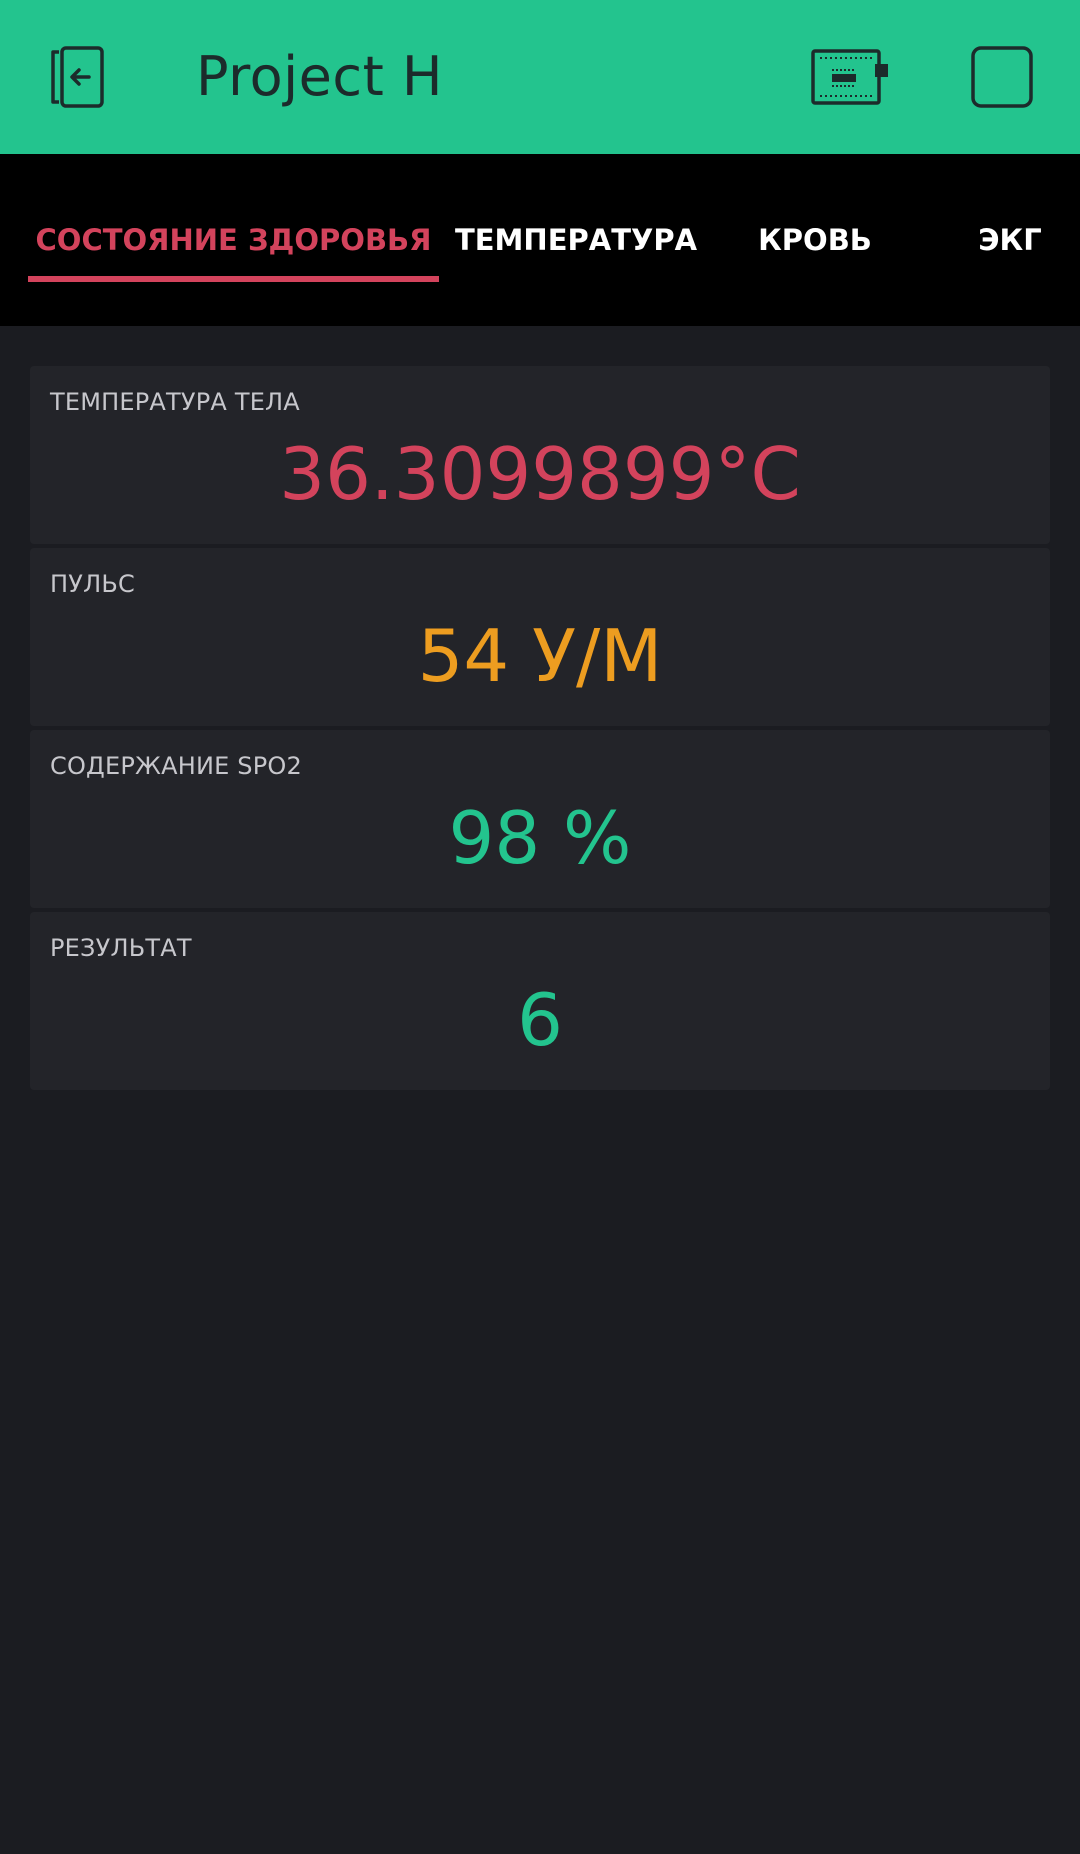  Describe the element at coordinates (92, 584) in the screenshot. I see `card-label: ПУЛЬС` at that location.